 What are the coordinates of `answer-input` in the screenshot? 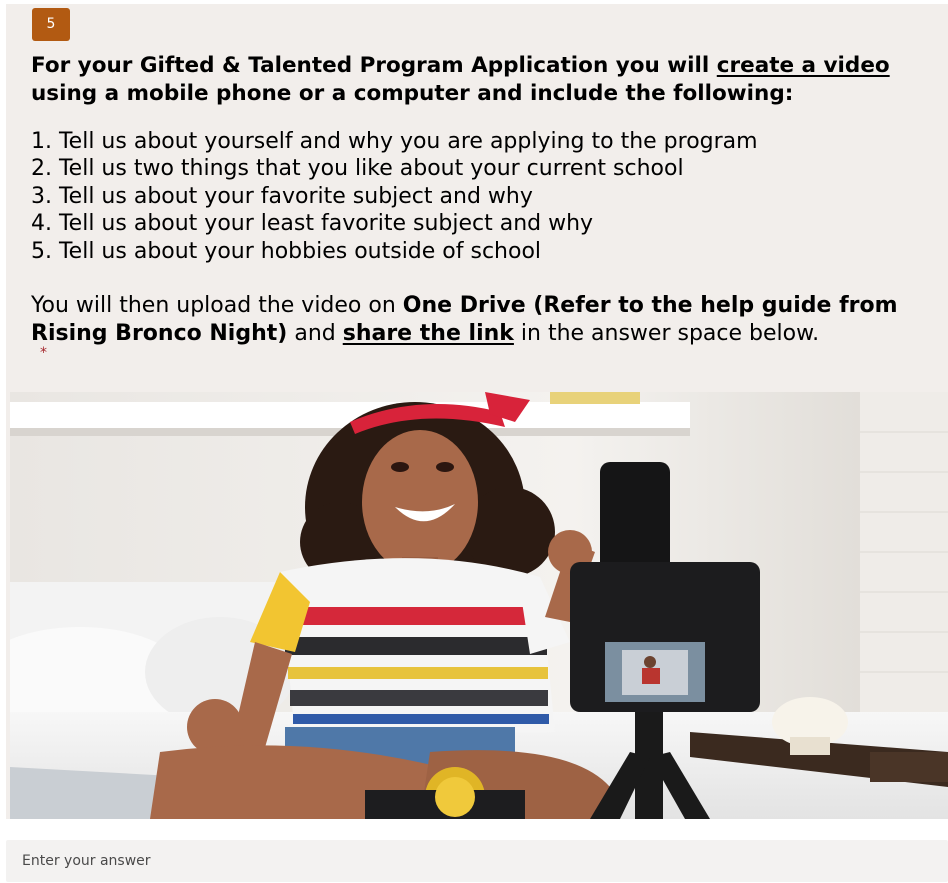 It's located at (477, 861).